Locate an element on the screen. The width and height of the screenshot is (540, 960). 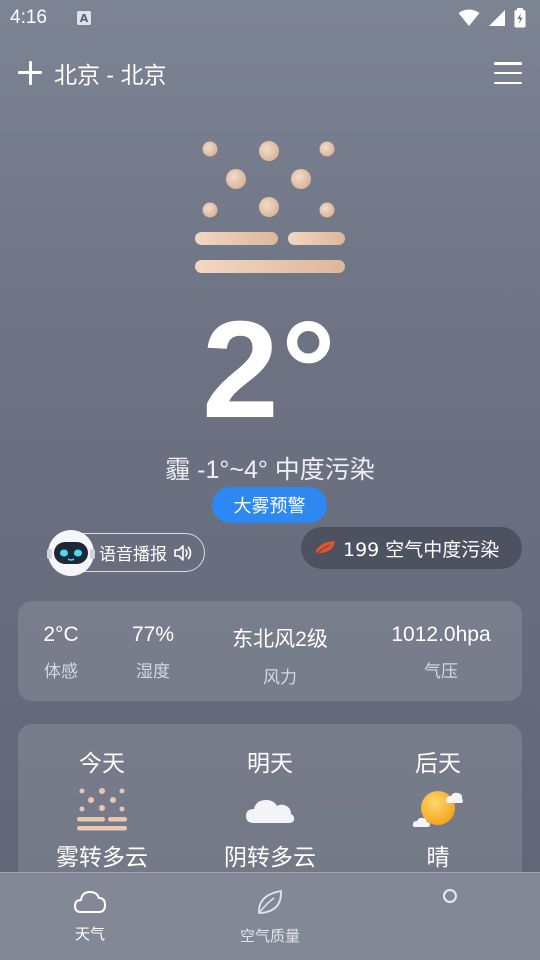
stat-value: 东北风2级 is located at coordinates (280, 639).